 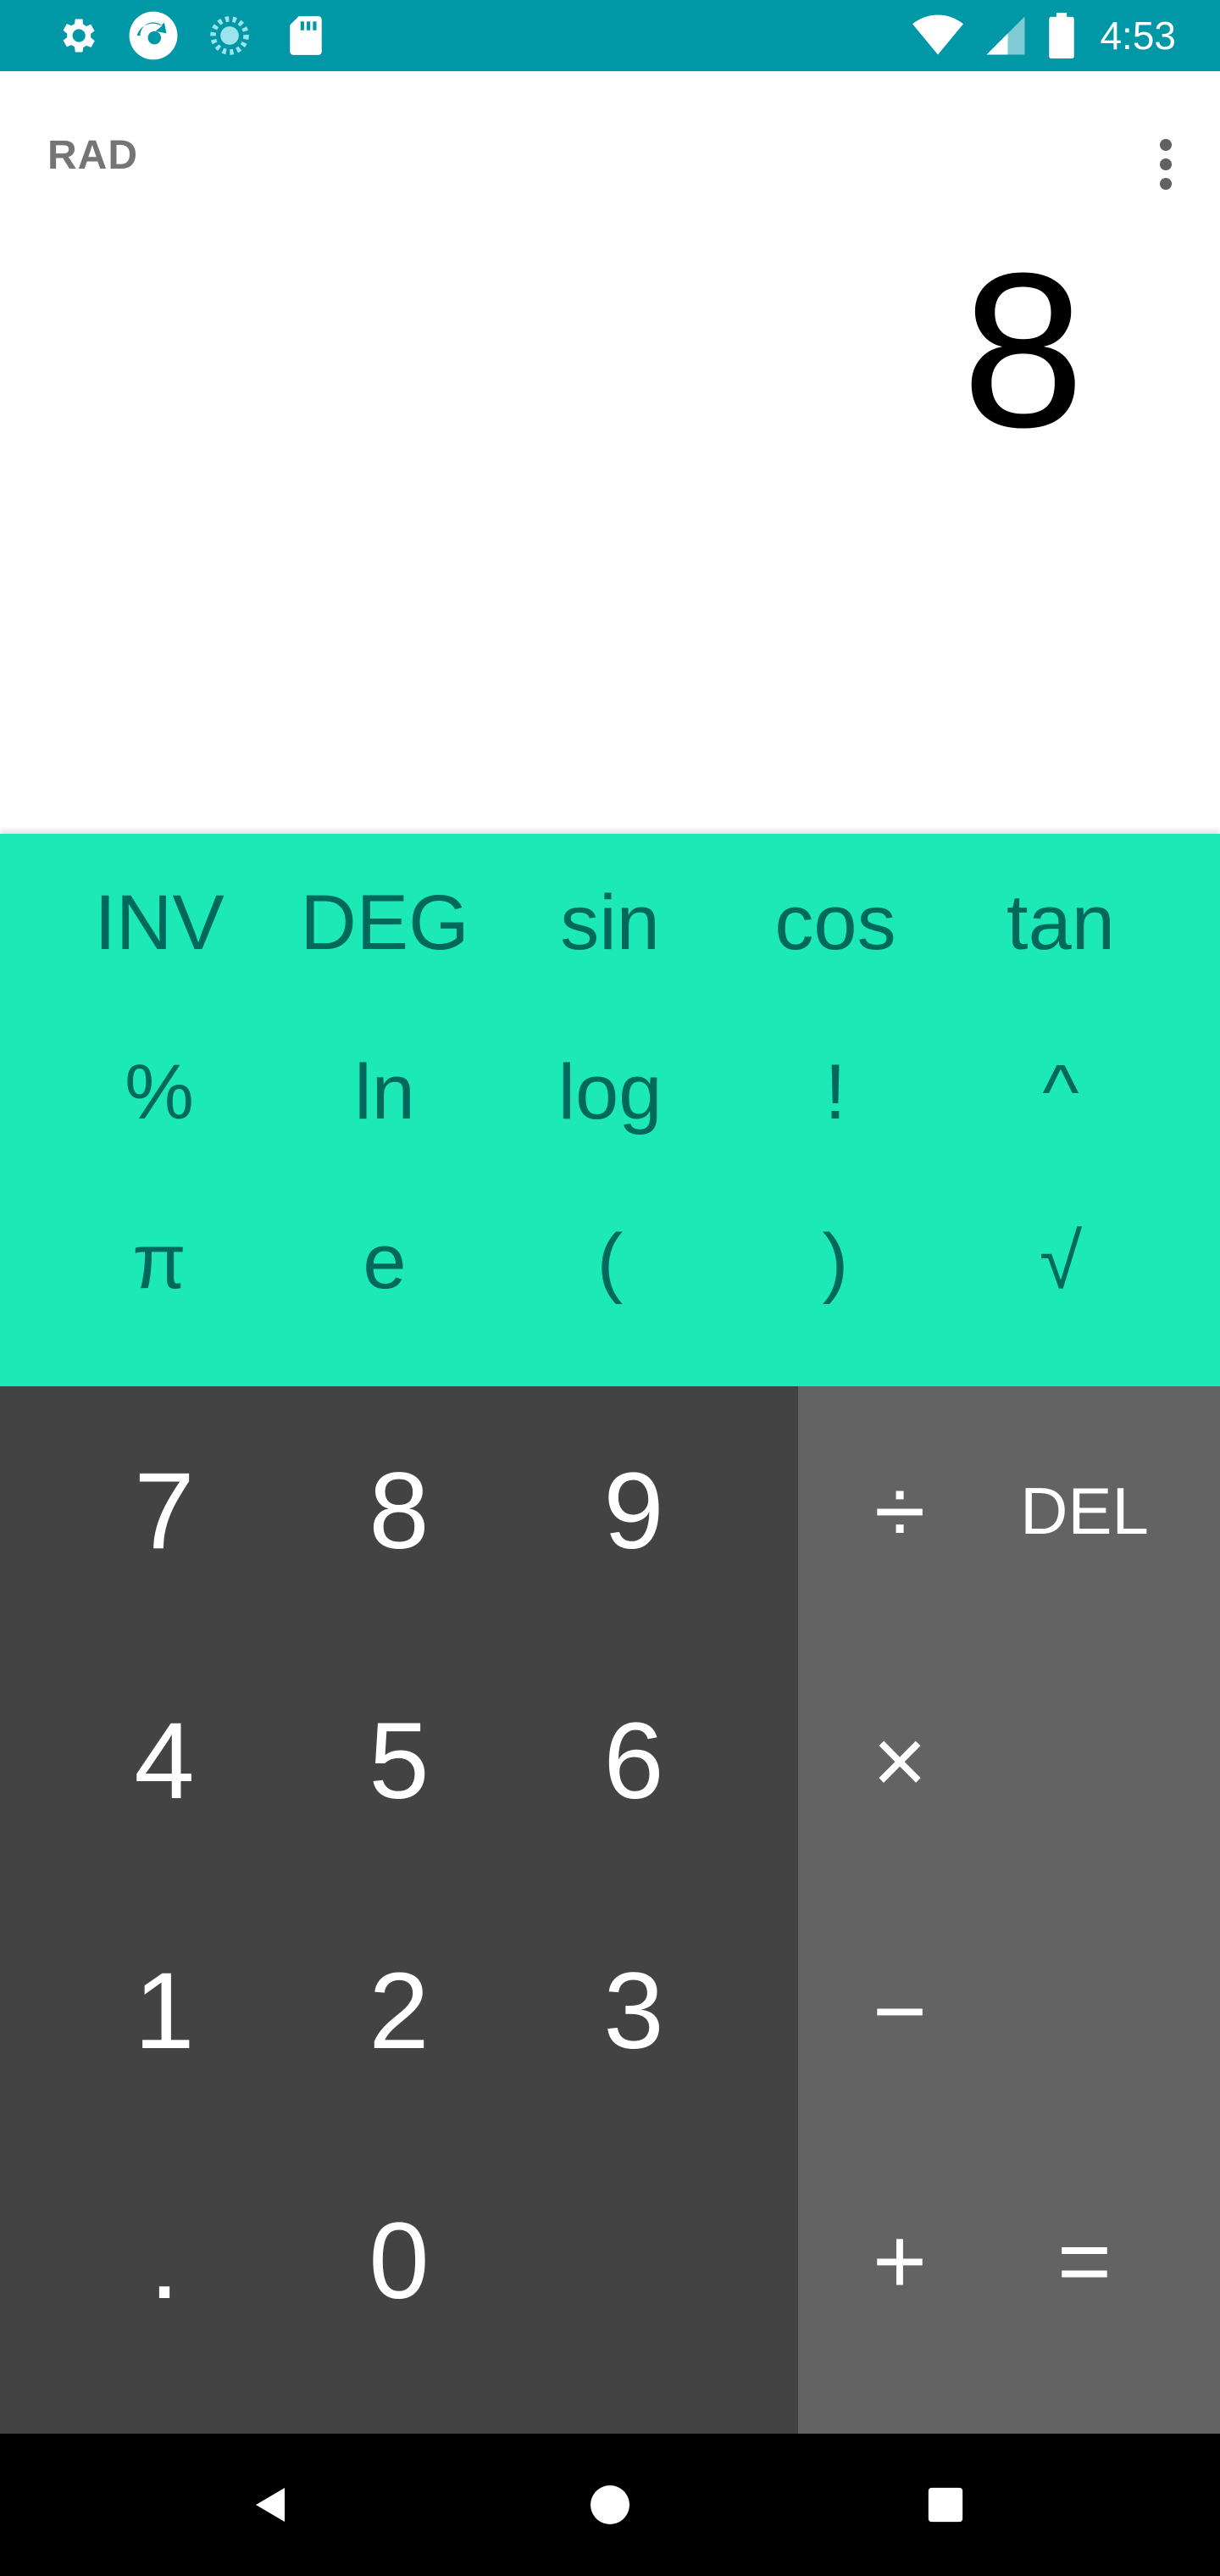 I want to click on divide-key: ÷, so click(x=899, y=1511).